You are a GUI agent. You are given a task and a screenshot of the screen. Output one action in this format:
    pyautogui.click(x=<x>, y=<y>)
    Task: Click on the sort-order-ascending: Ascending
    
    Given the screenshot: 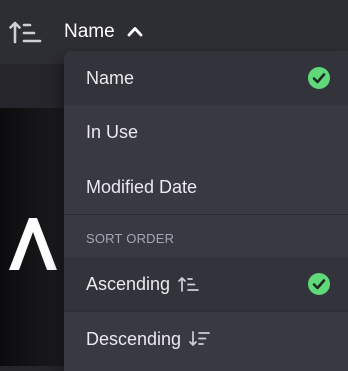 What is the action you would take?
    pyautogui.click(x=206, y=284)
    